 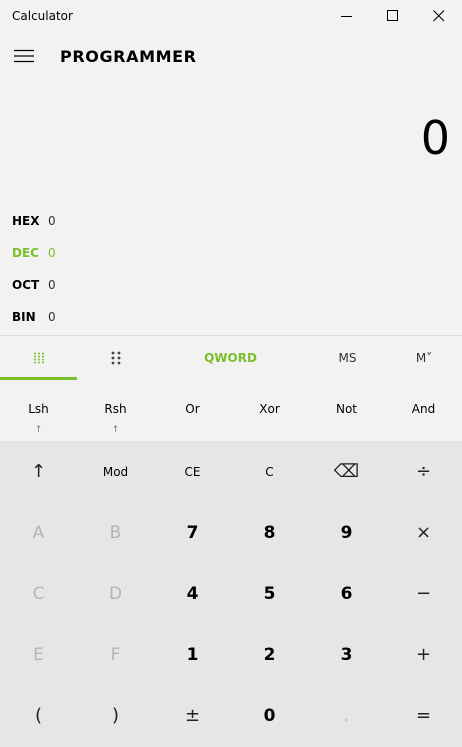 What do you see at coordinates (269, 532) in the screenshot?
I see `digit-8-key: 8` at bounding box center [269, 532].